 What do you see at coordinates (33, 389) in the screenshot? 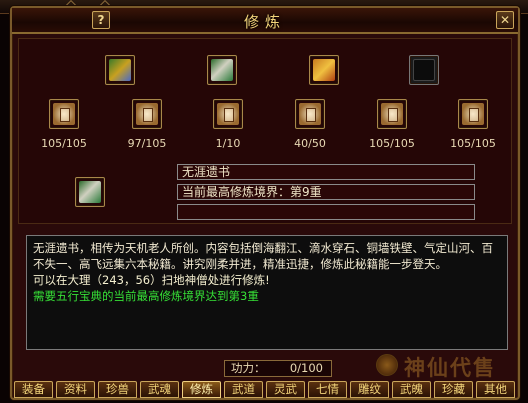
I see `tab-equipment: 装备` at bounding box center [33, 389].